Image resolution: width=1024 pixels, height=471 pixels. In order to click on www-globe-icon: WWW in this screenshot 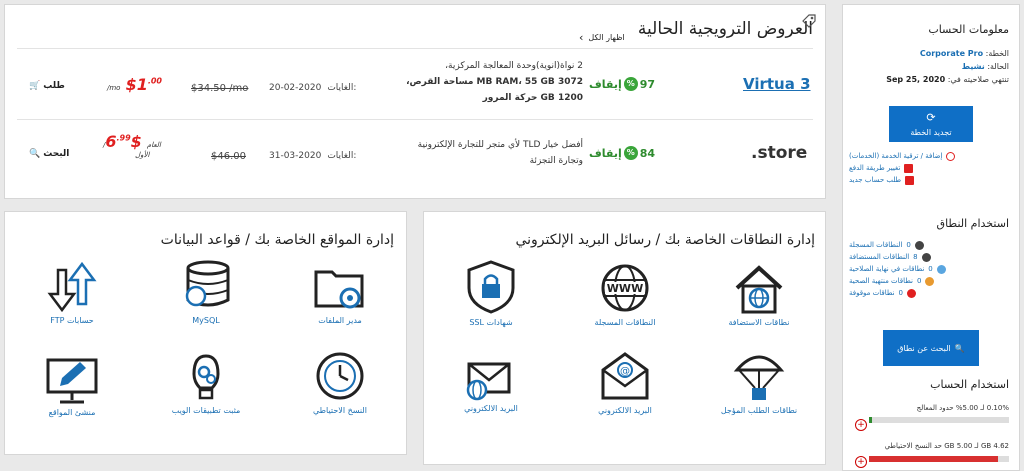, I will do `click(625, 288)`.